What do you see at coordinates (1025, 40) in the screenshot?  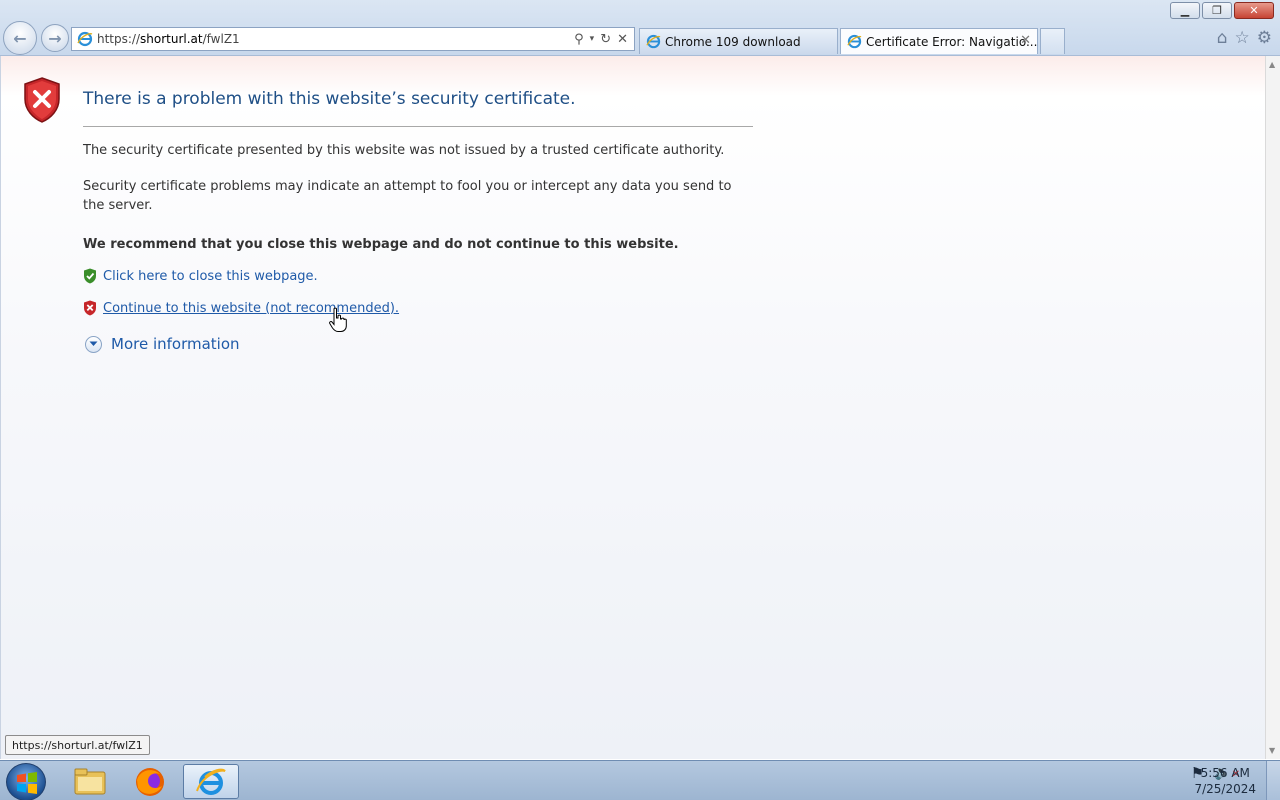 I see `close-tab-icon: ✕` at bounding box center [1025, 40].